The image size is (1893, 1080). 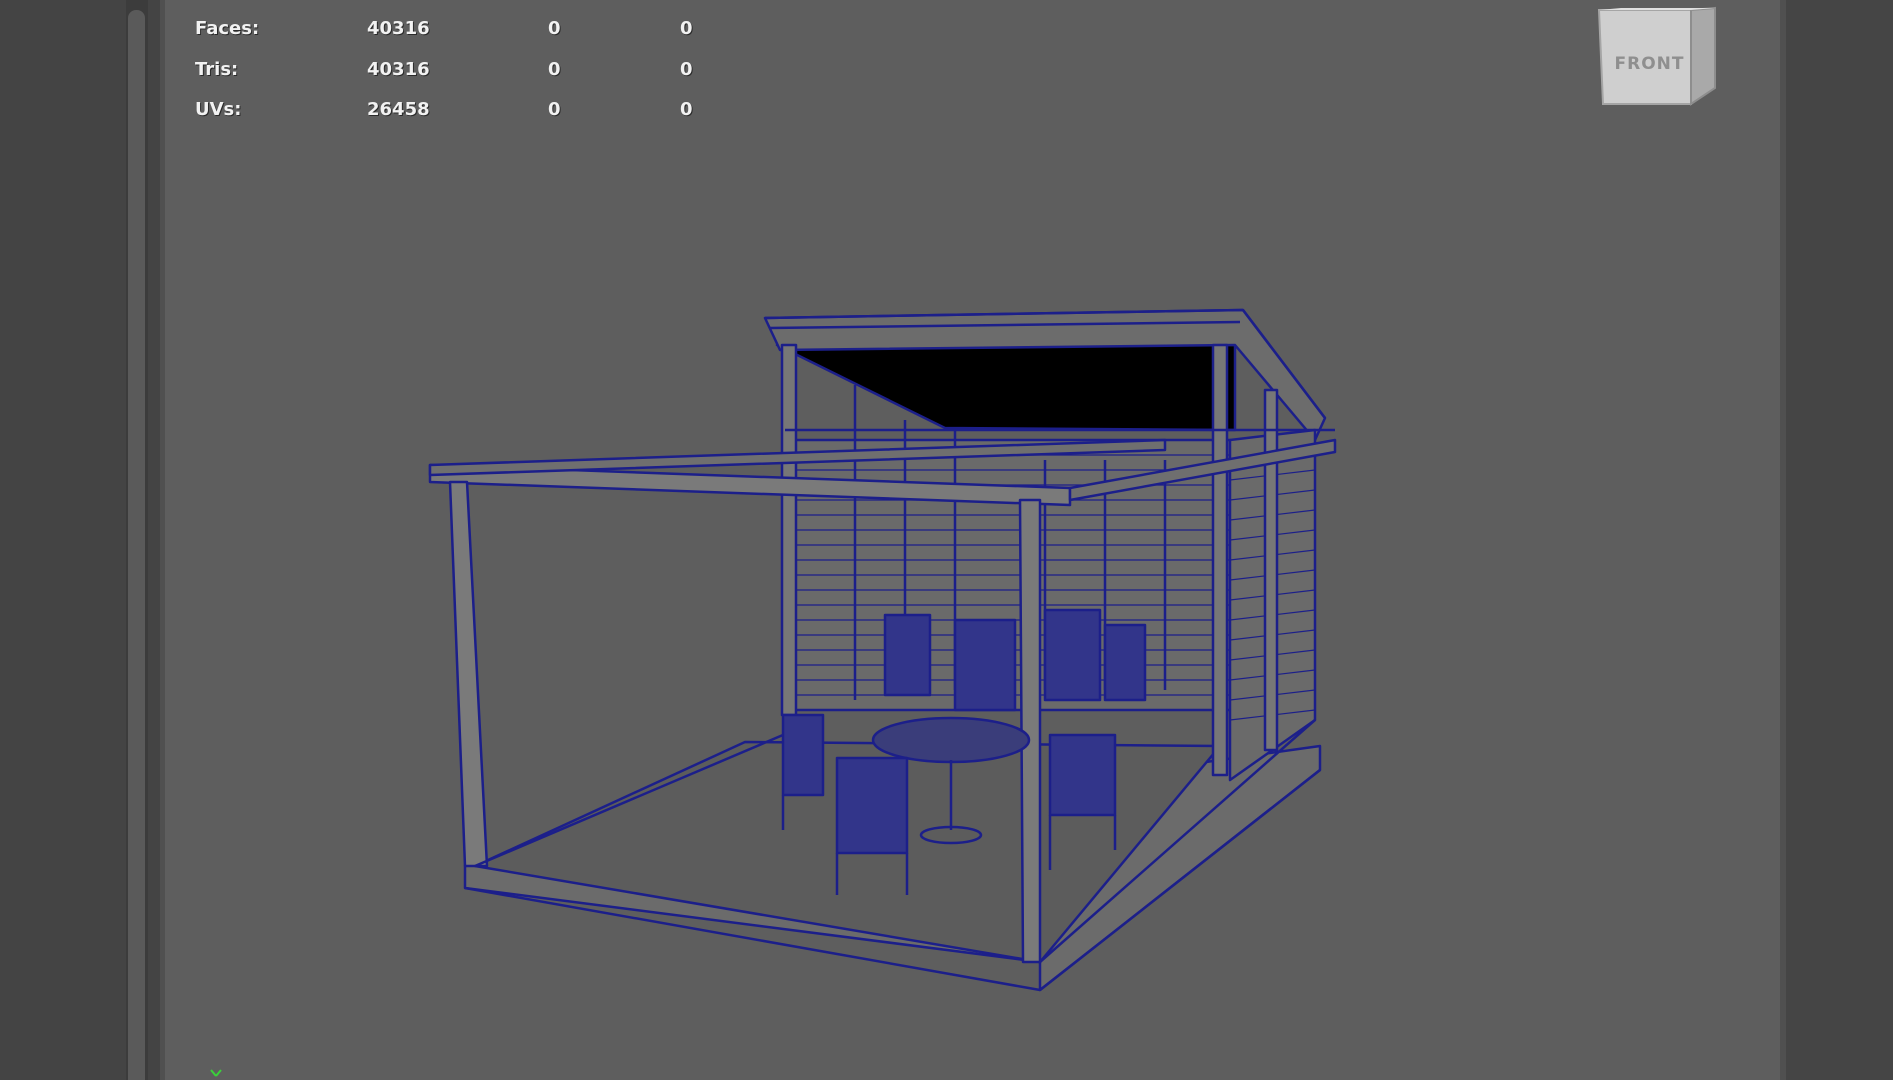 What do you see at coordinates (217, 69) in the screenshot?
I see `hud-label: Tris:` at bounding box center [217, 69].